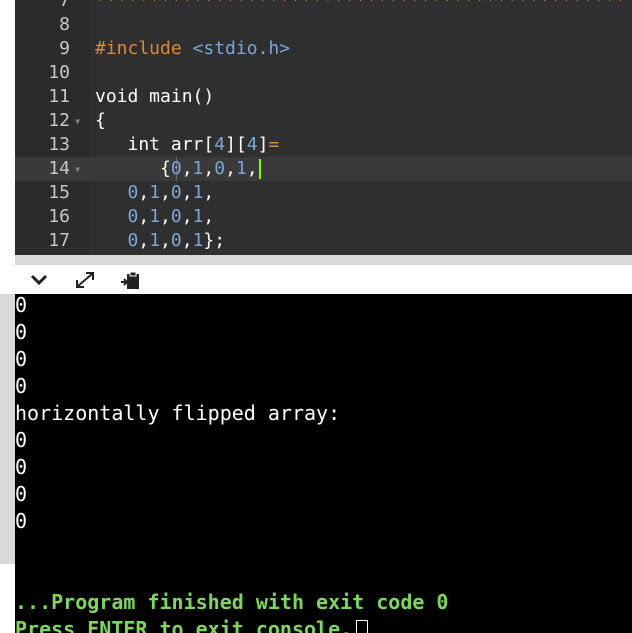 This screenshot has width=632, height=633. Describe the element at coordinates (178, 169) in the screenshot. I see `code-text: {0,1,0,1,` at that location.